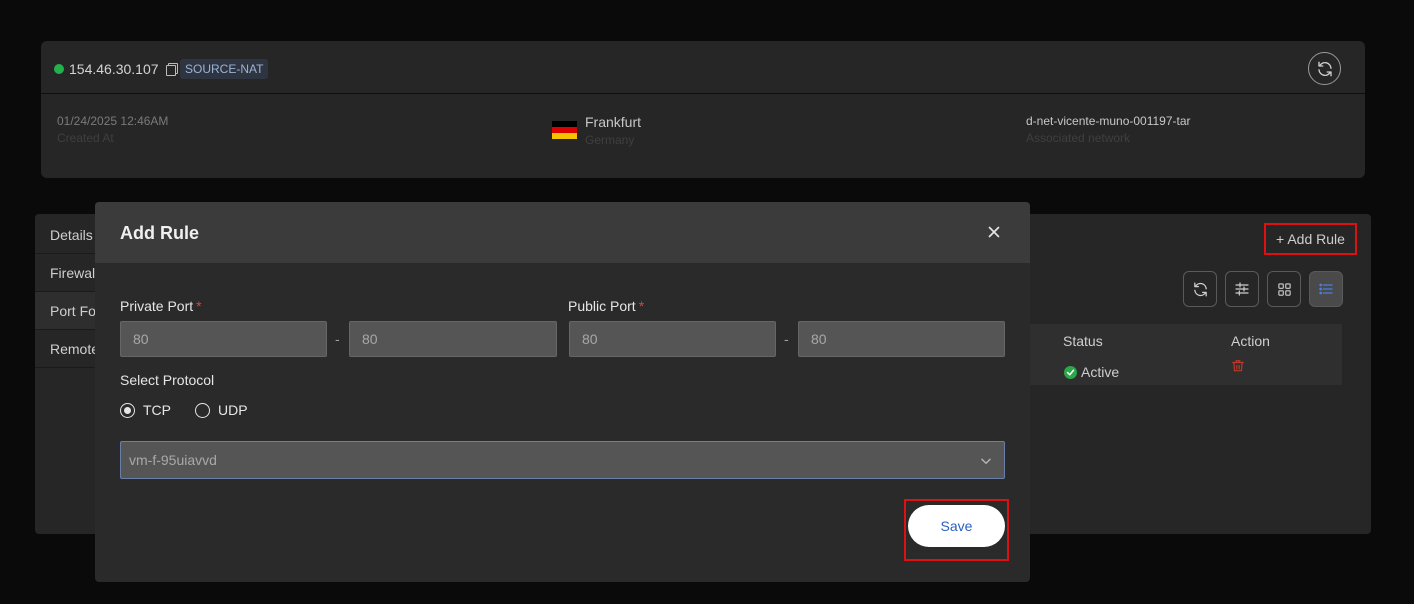 The width and height of the screenshot is (1414, 604). What do you see at coordinates (224, 69) in the screenshot?
I see `source-nat-badge: SOURCE-NAT` at bounding box center [224, 69].